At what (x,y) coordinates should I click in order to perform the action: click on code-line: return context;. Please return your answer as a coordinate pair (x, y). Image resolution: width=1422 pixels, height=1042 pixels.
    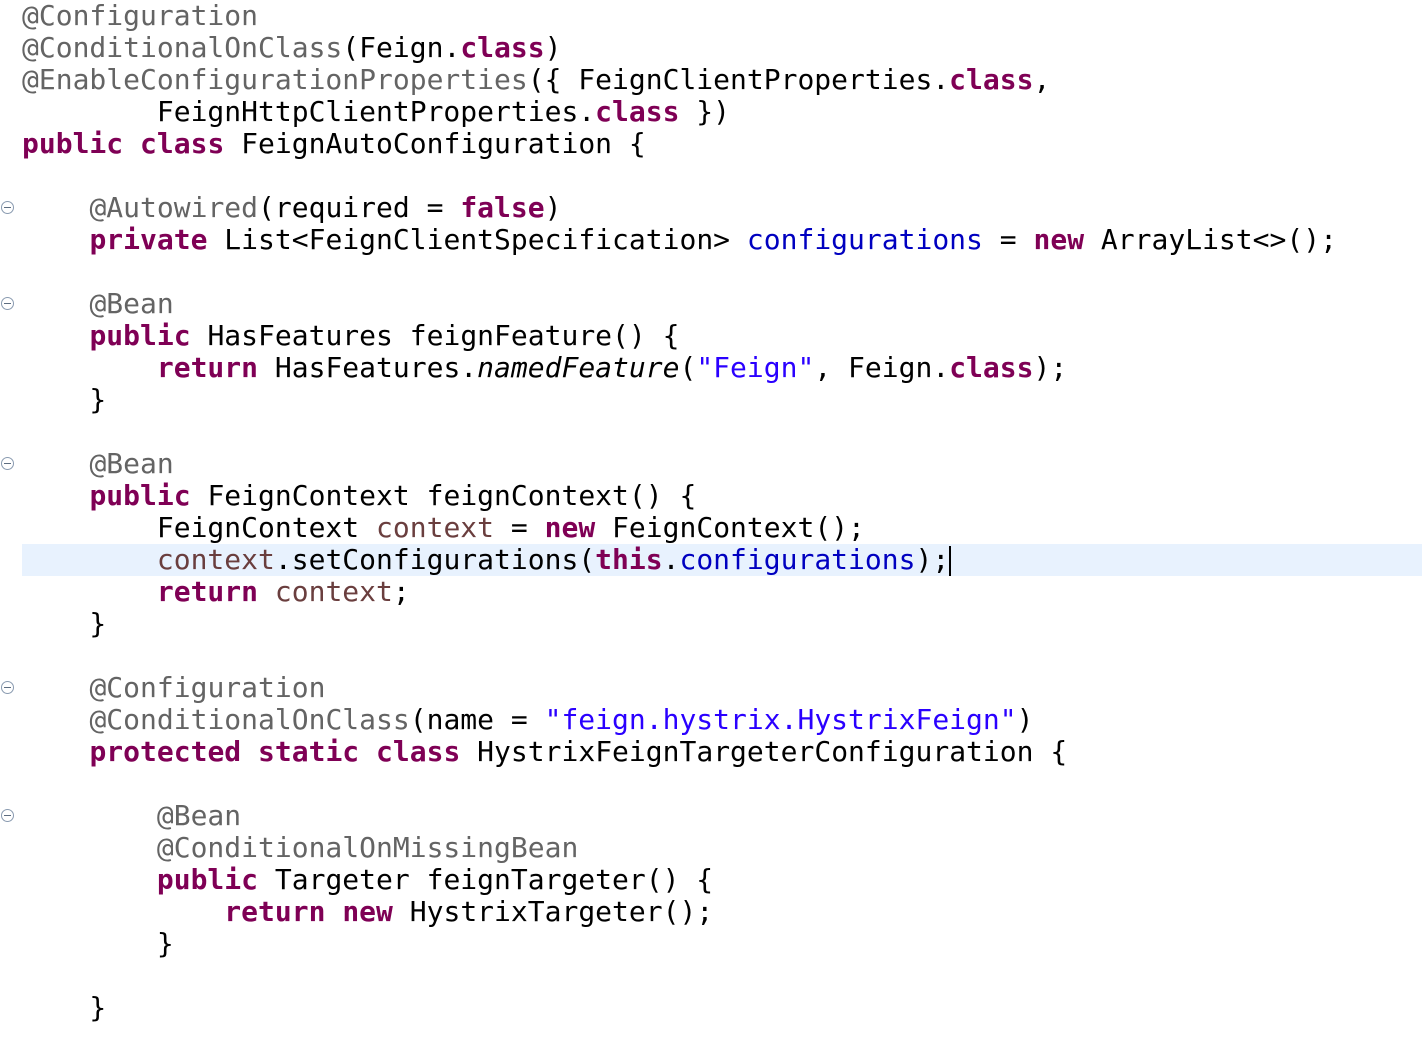
    Looking at the image, I should click on (722, 592).